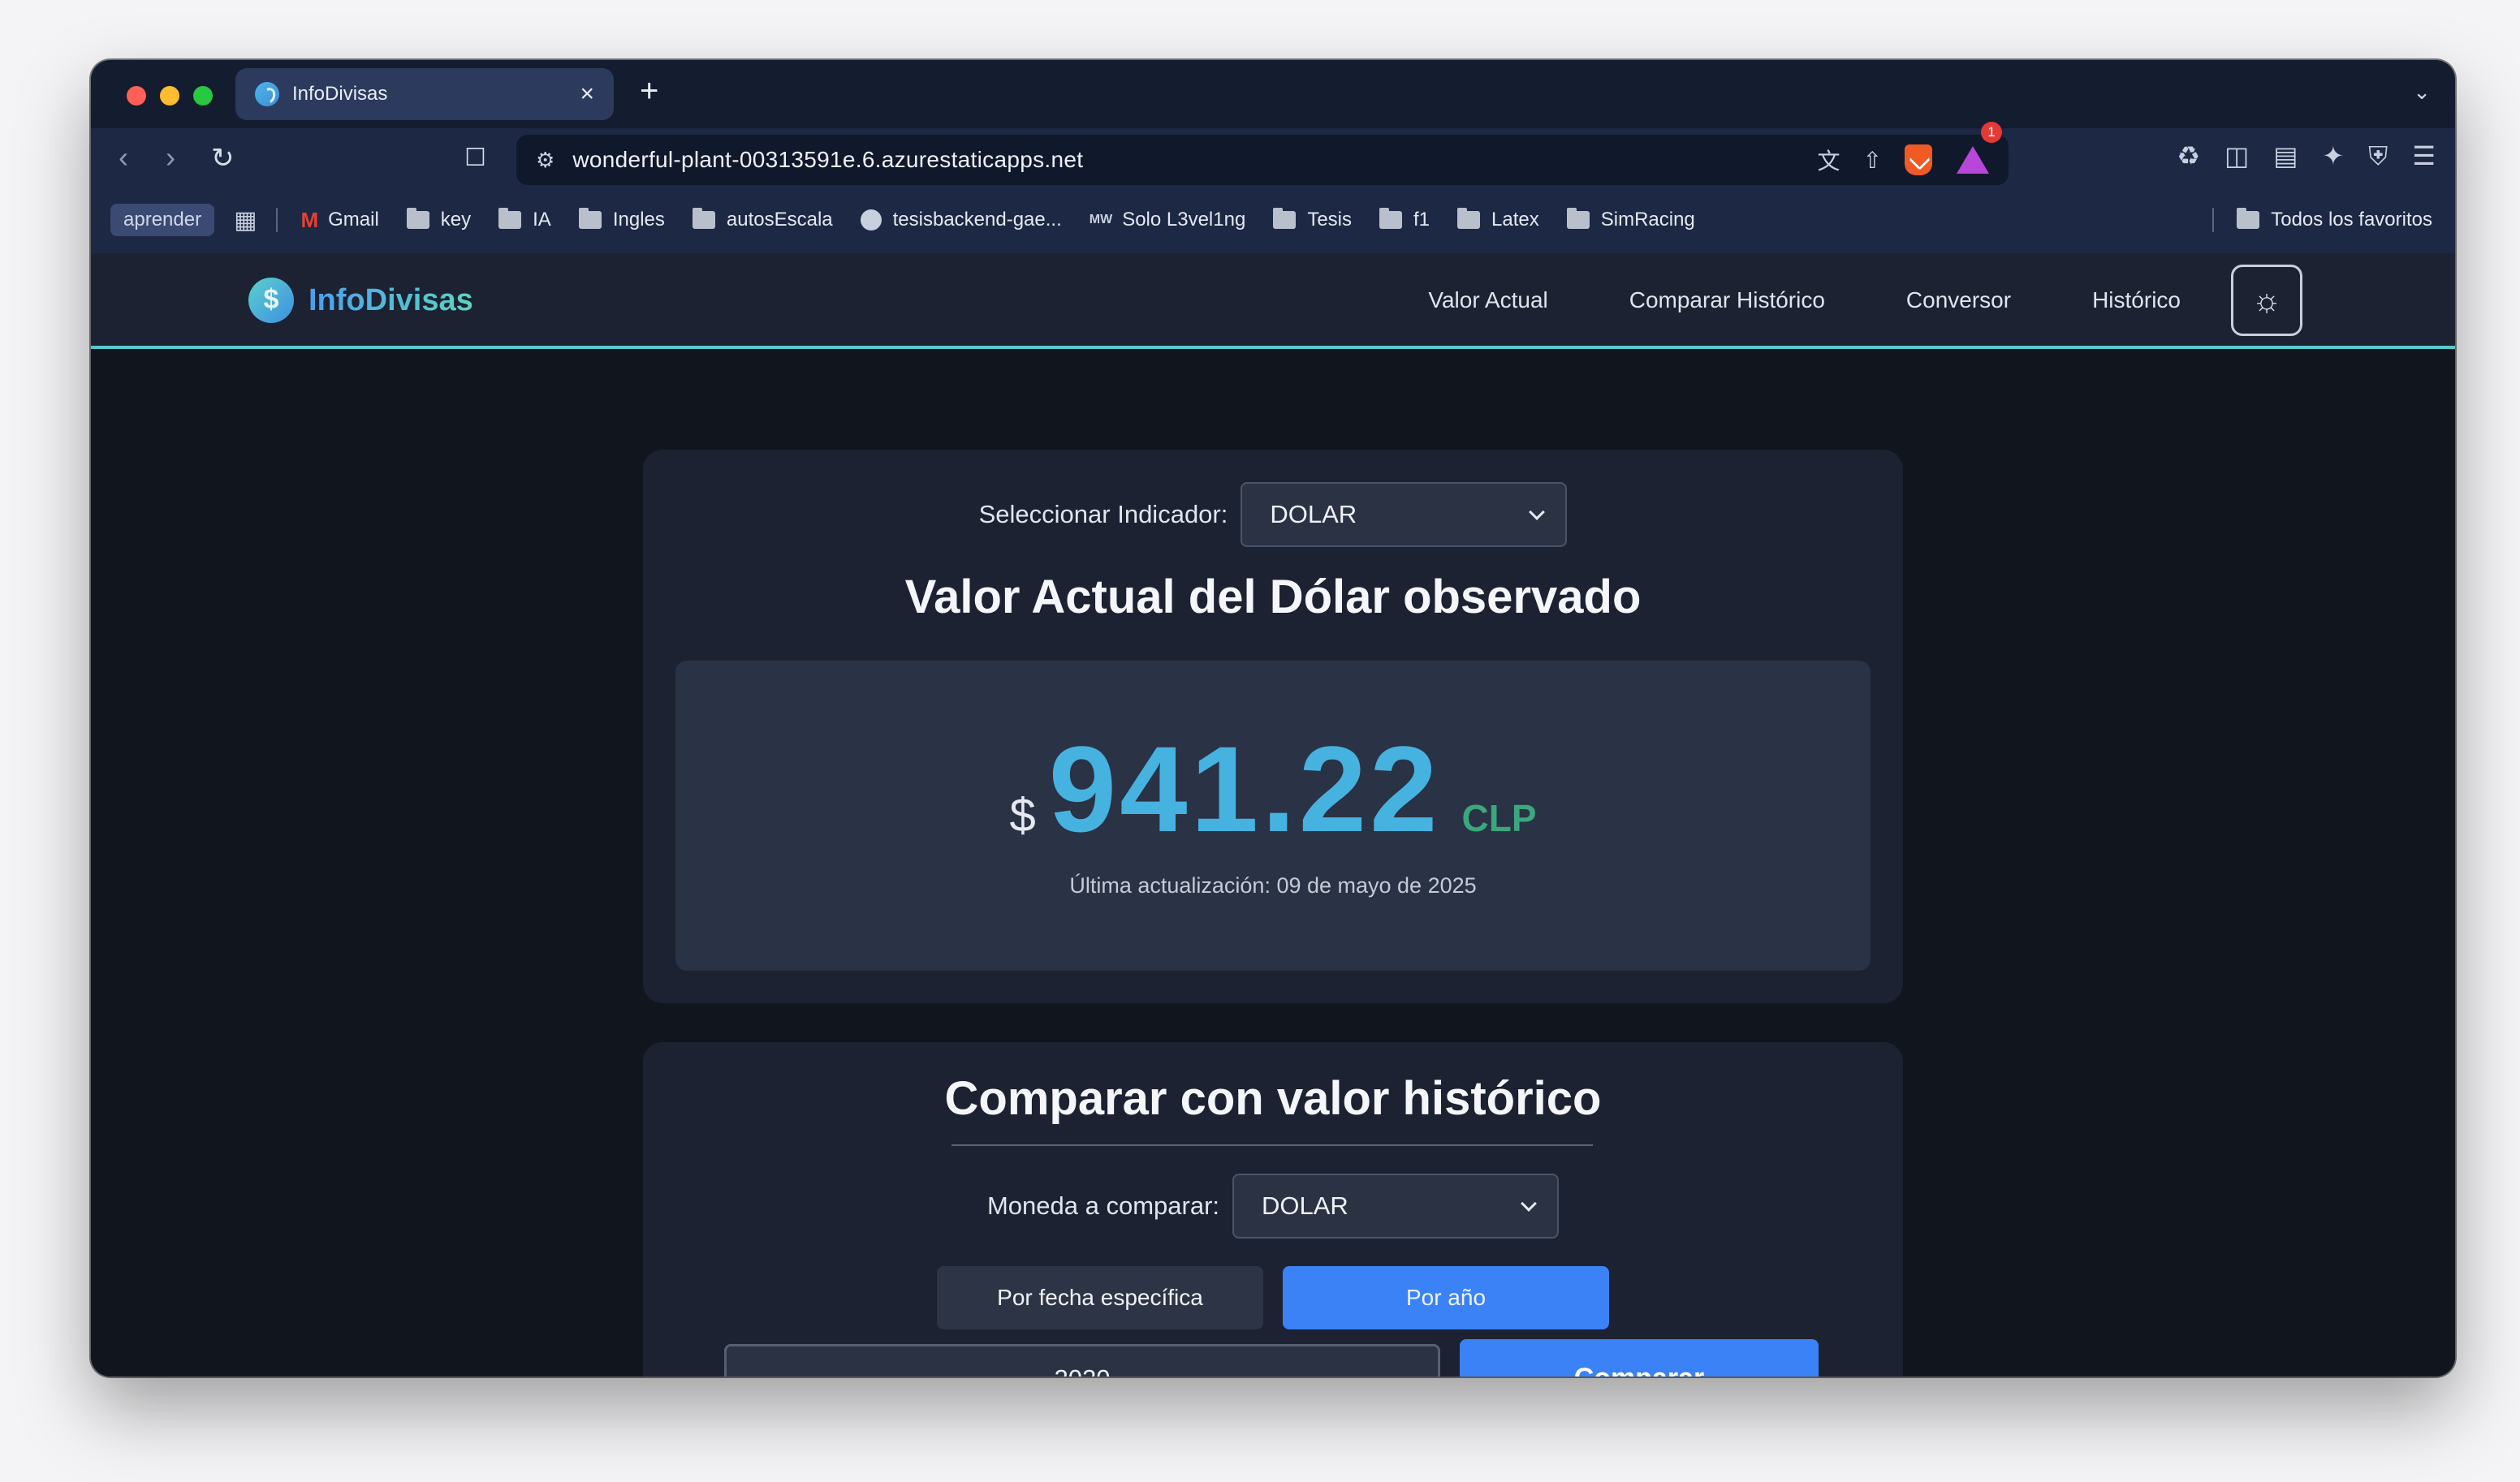 This screenshot has width=2520, height=1482. What do you see at coordinates (1639, 1357) in the screenshot?
I see `compare-button: Comparar` at bounding box center [1639, 1357].